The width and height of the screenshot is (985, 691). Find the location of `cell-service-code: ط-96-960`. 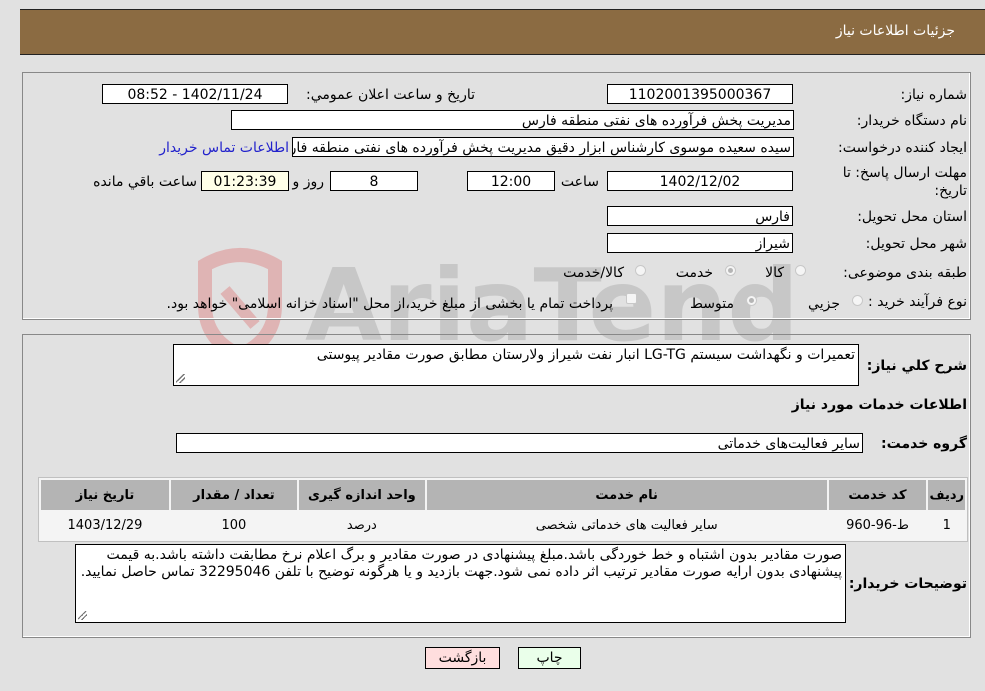

cell-service-code: ط-96-960 is located at coordinates (877, 525).